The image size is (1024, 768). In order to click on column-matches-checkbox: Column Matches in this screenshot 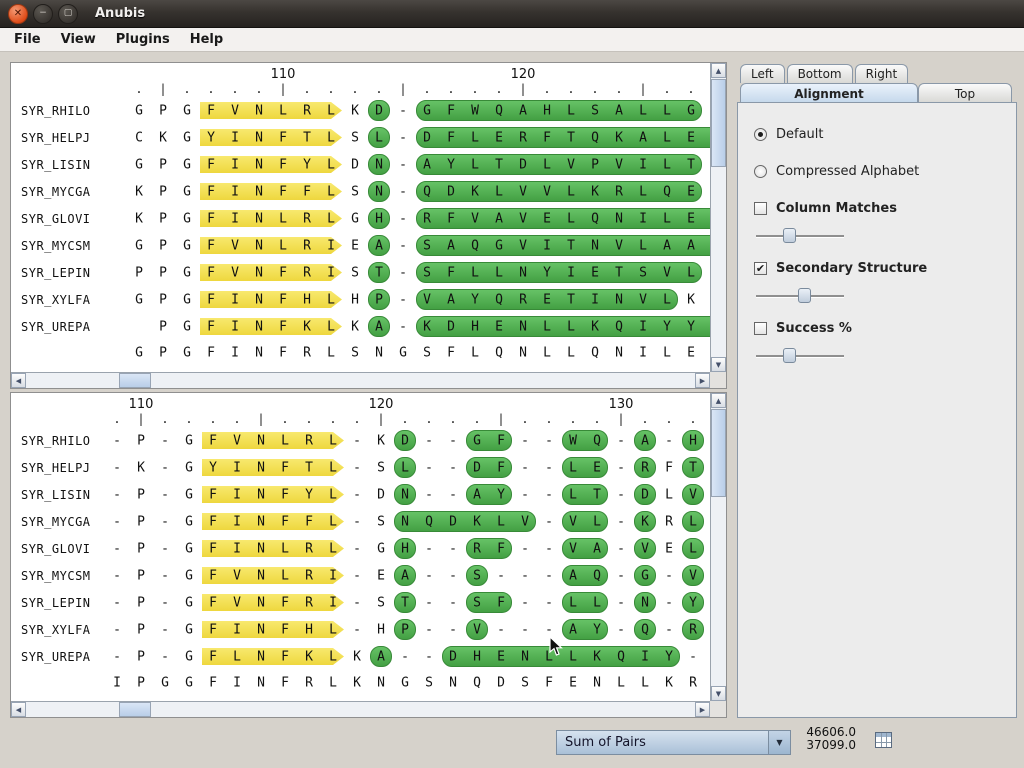, I will do `click(877, 208)`.